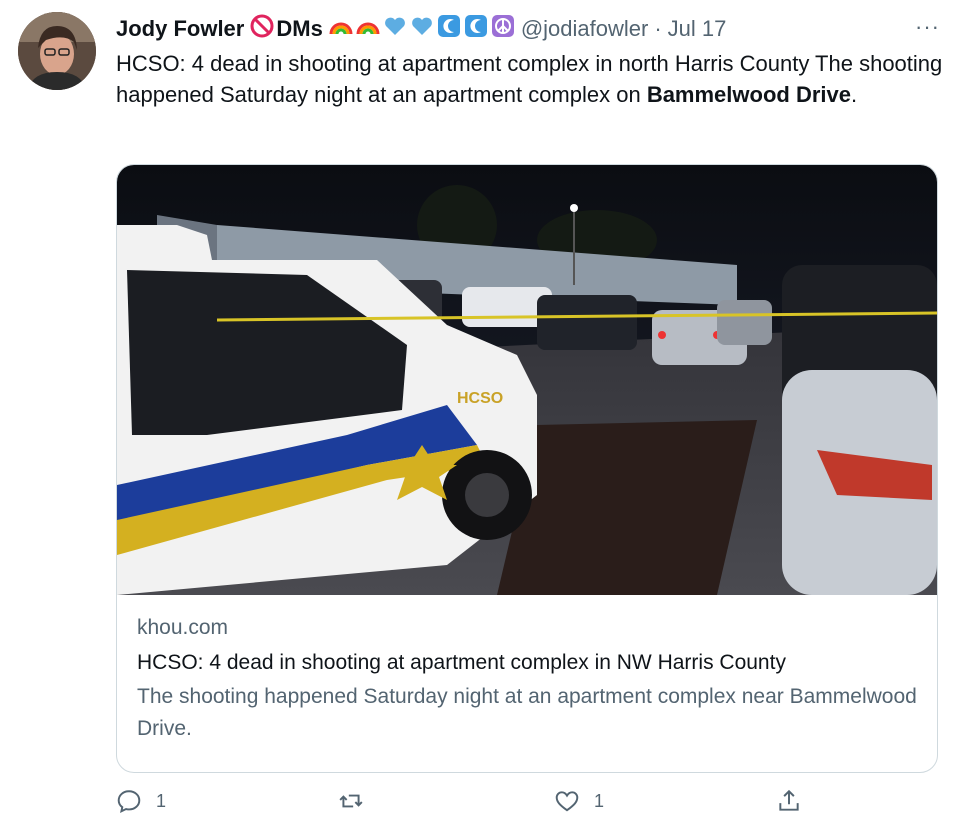  What do you see at coordinates (503, 29) in the screenshot?
I see `peace-icon` at bounding box center [503, 29].